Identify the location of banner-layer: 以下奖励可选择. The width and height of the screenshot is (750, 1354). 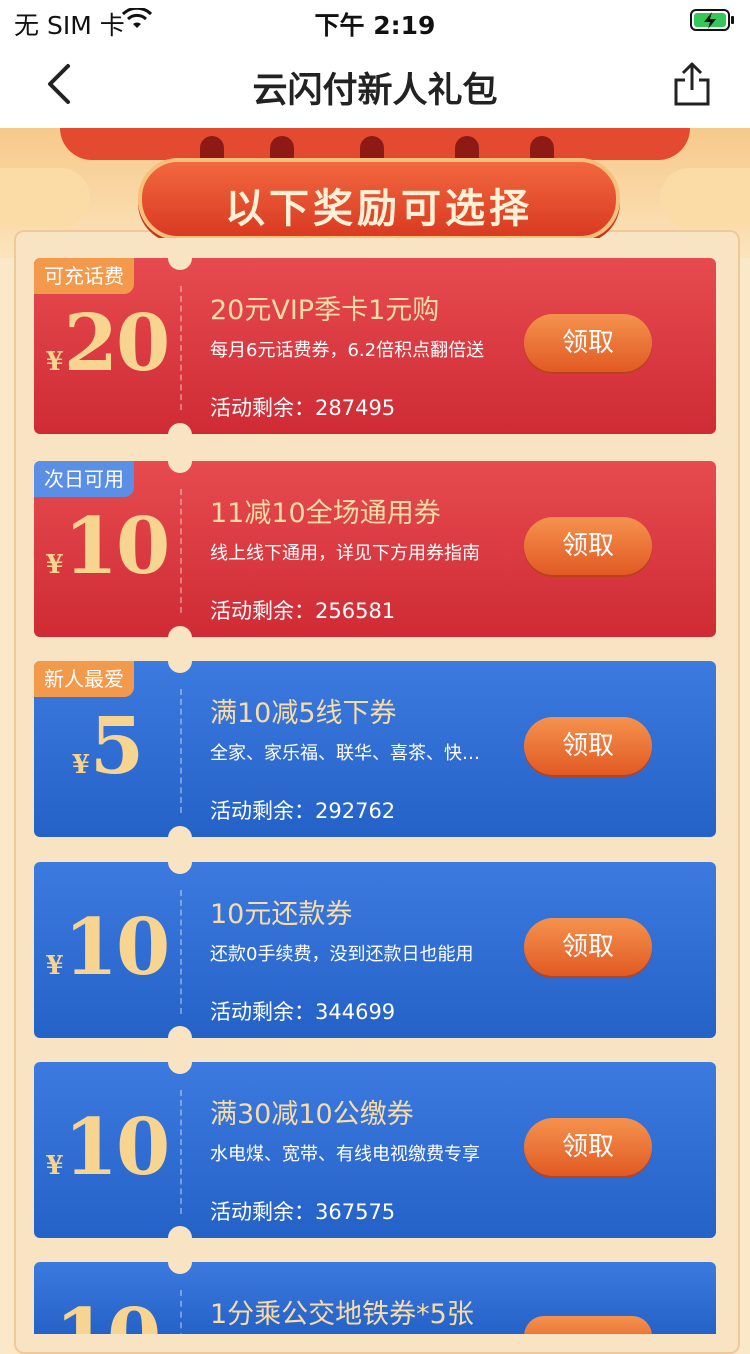
(375, 183).